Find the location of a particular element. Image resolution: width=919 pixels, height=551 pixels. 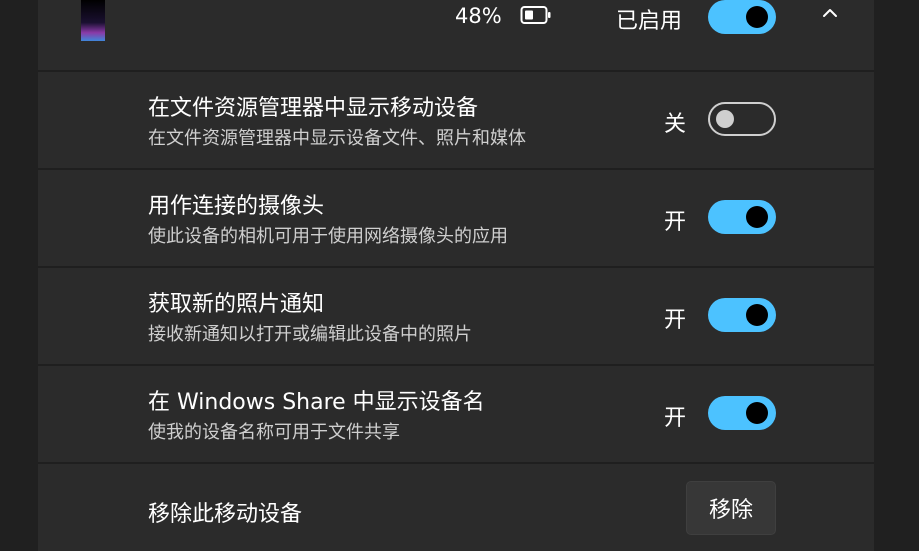

setting-title: 在文件资源管理器中显示移动设备 is located at coordinates (313, 108).